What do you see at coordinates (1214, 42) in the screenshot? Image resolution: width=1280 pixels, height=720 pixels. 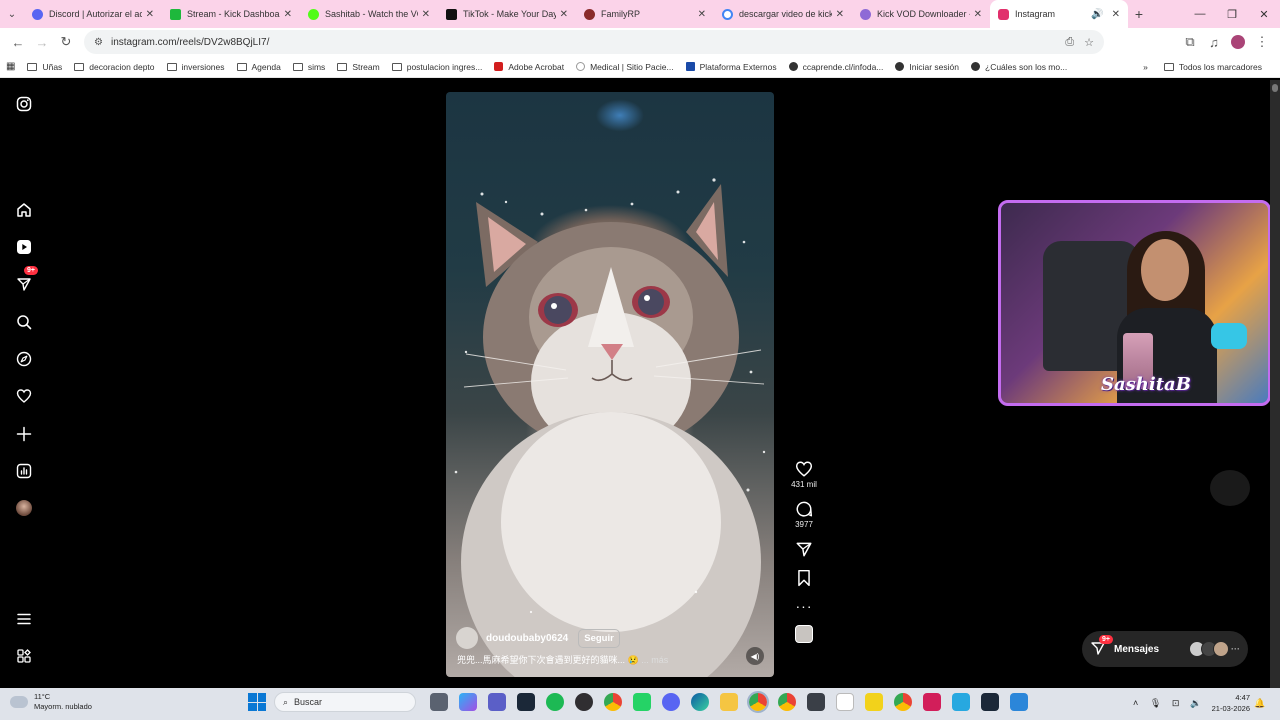 I see `media-controls-icon: ♫` at bounding box center [1214, 42].